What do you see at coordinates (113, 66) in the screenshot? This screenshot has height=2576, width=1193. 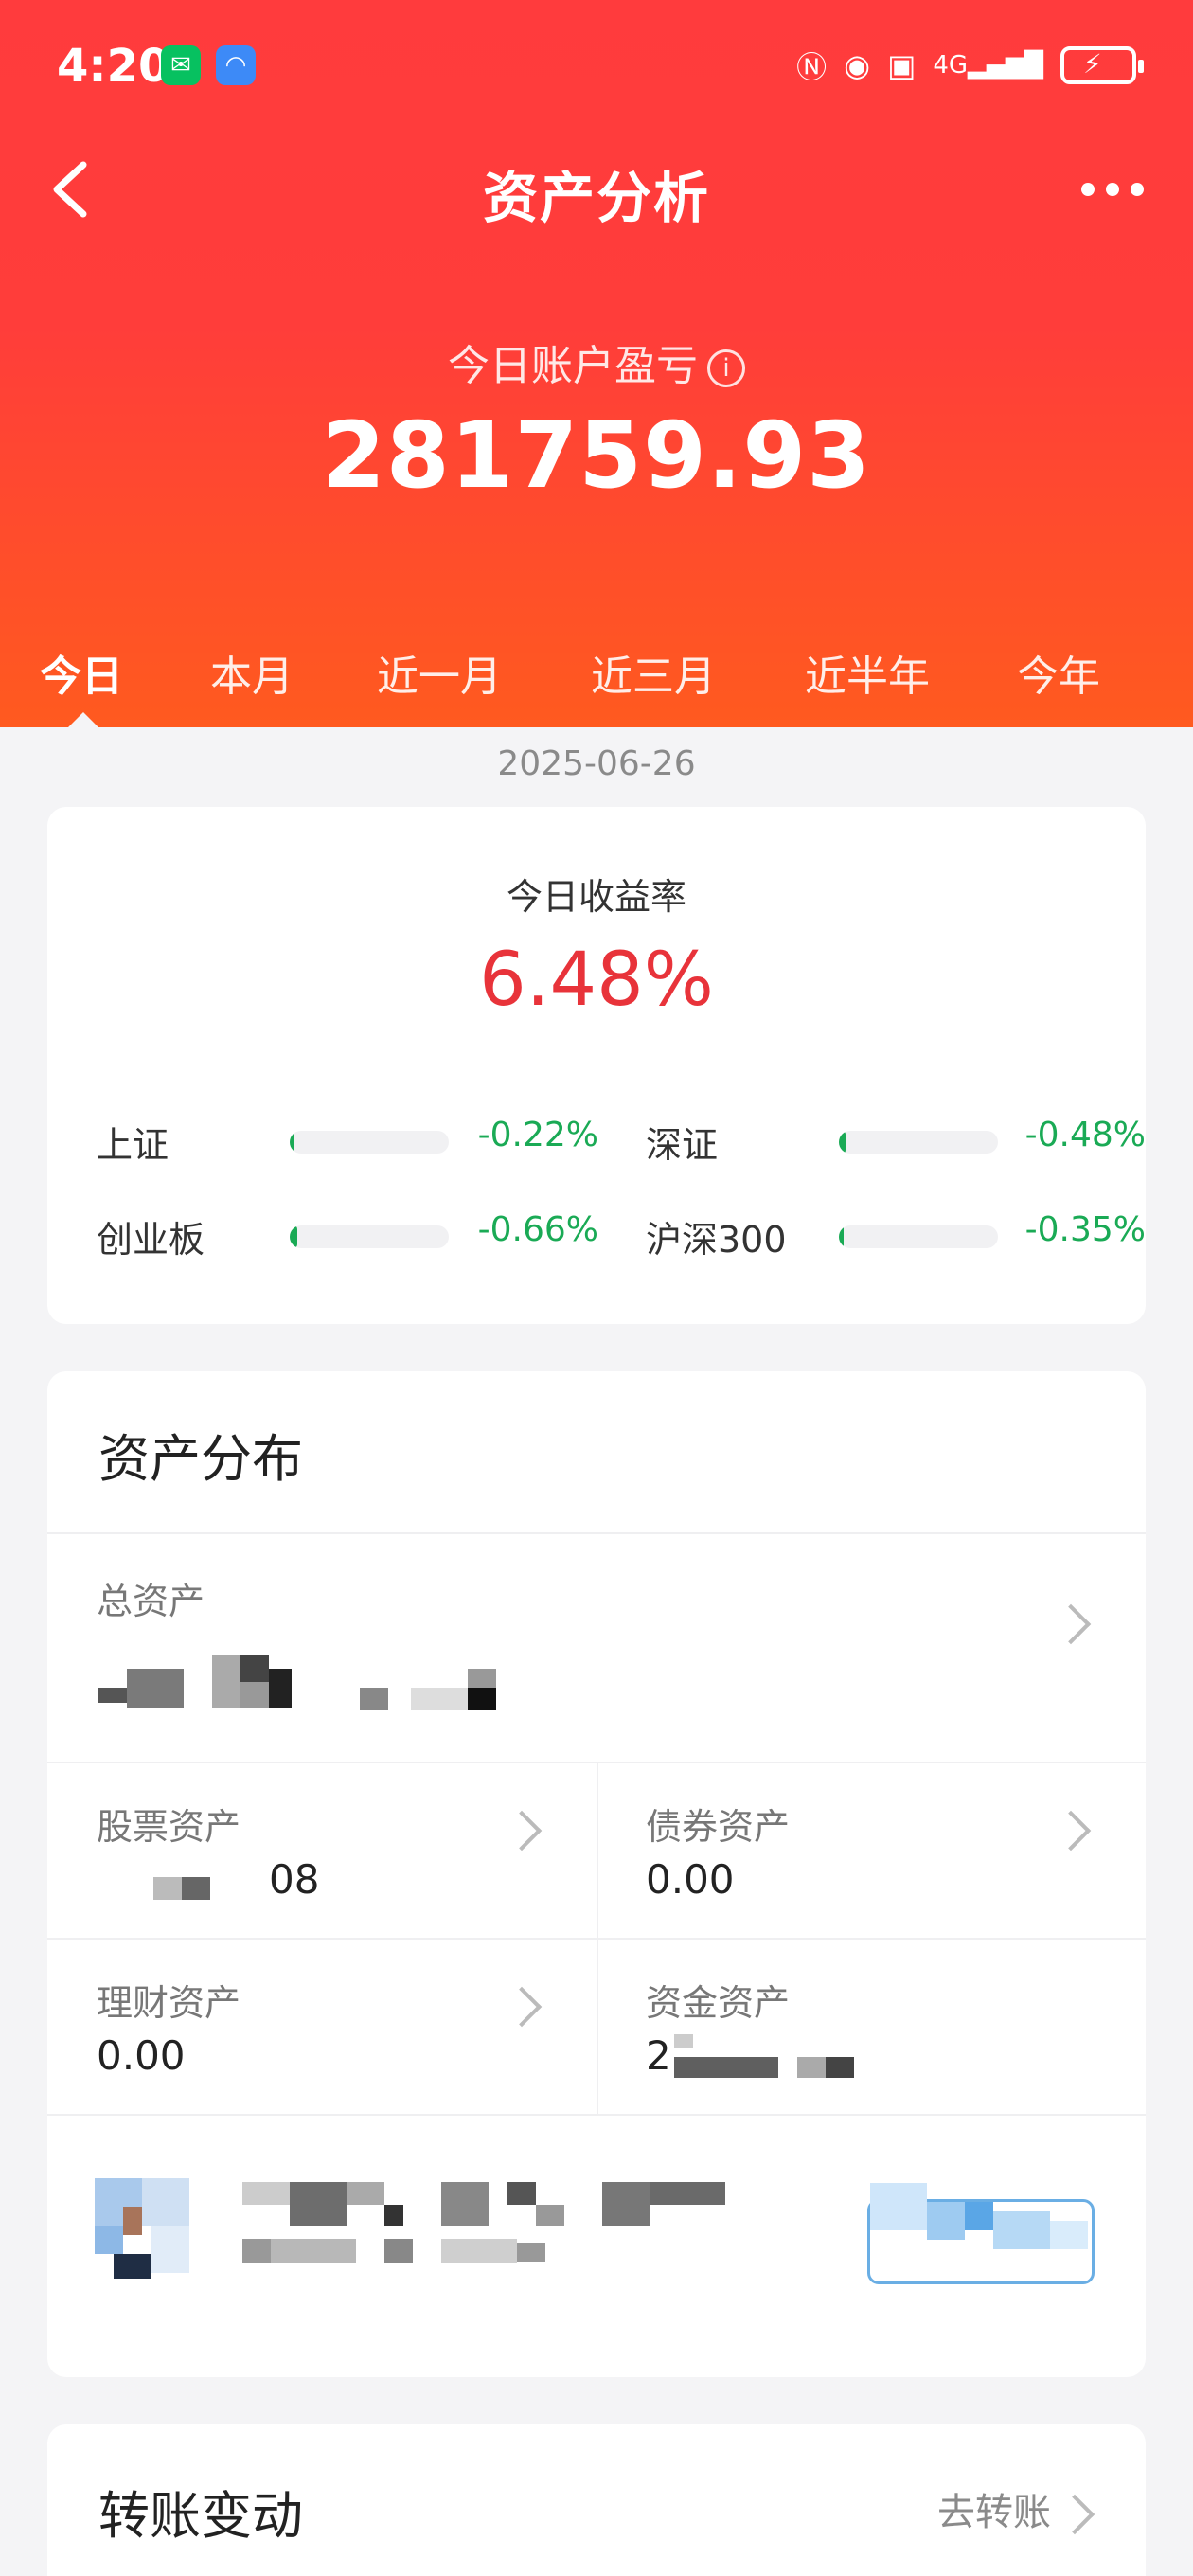 I see `status-time: 4:20` at bounding box center [113, 66].